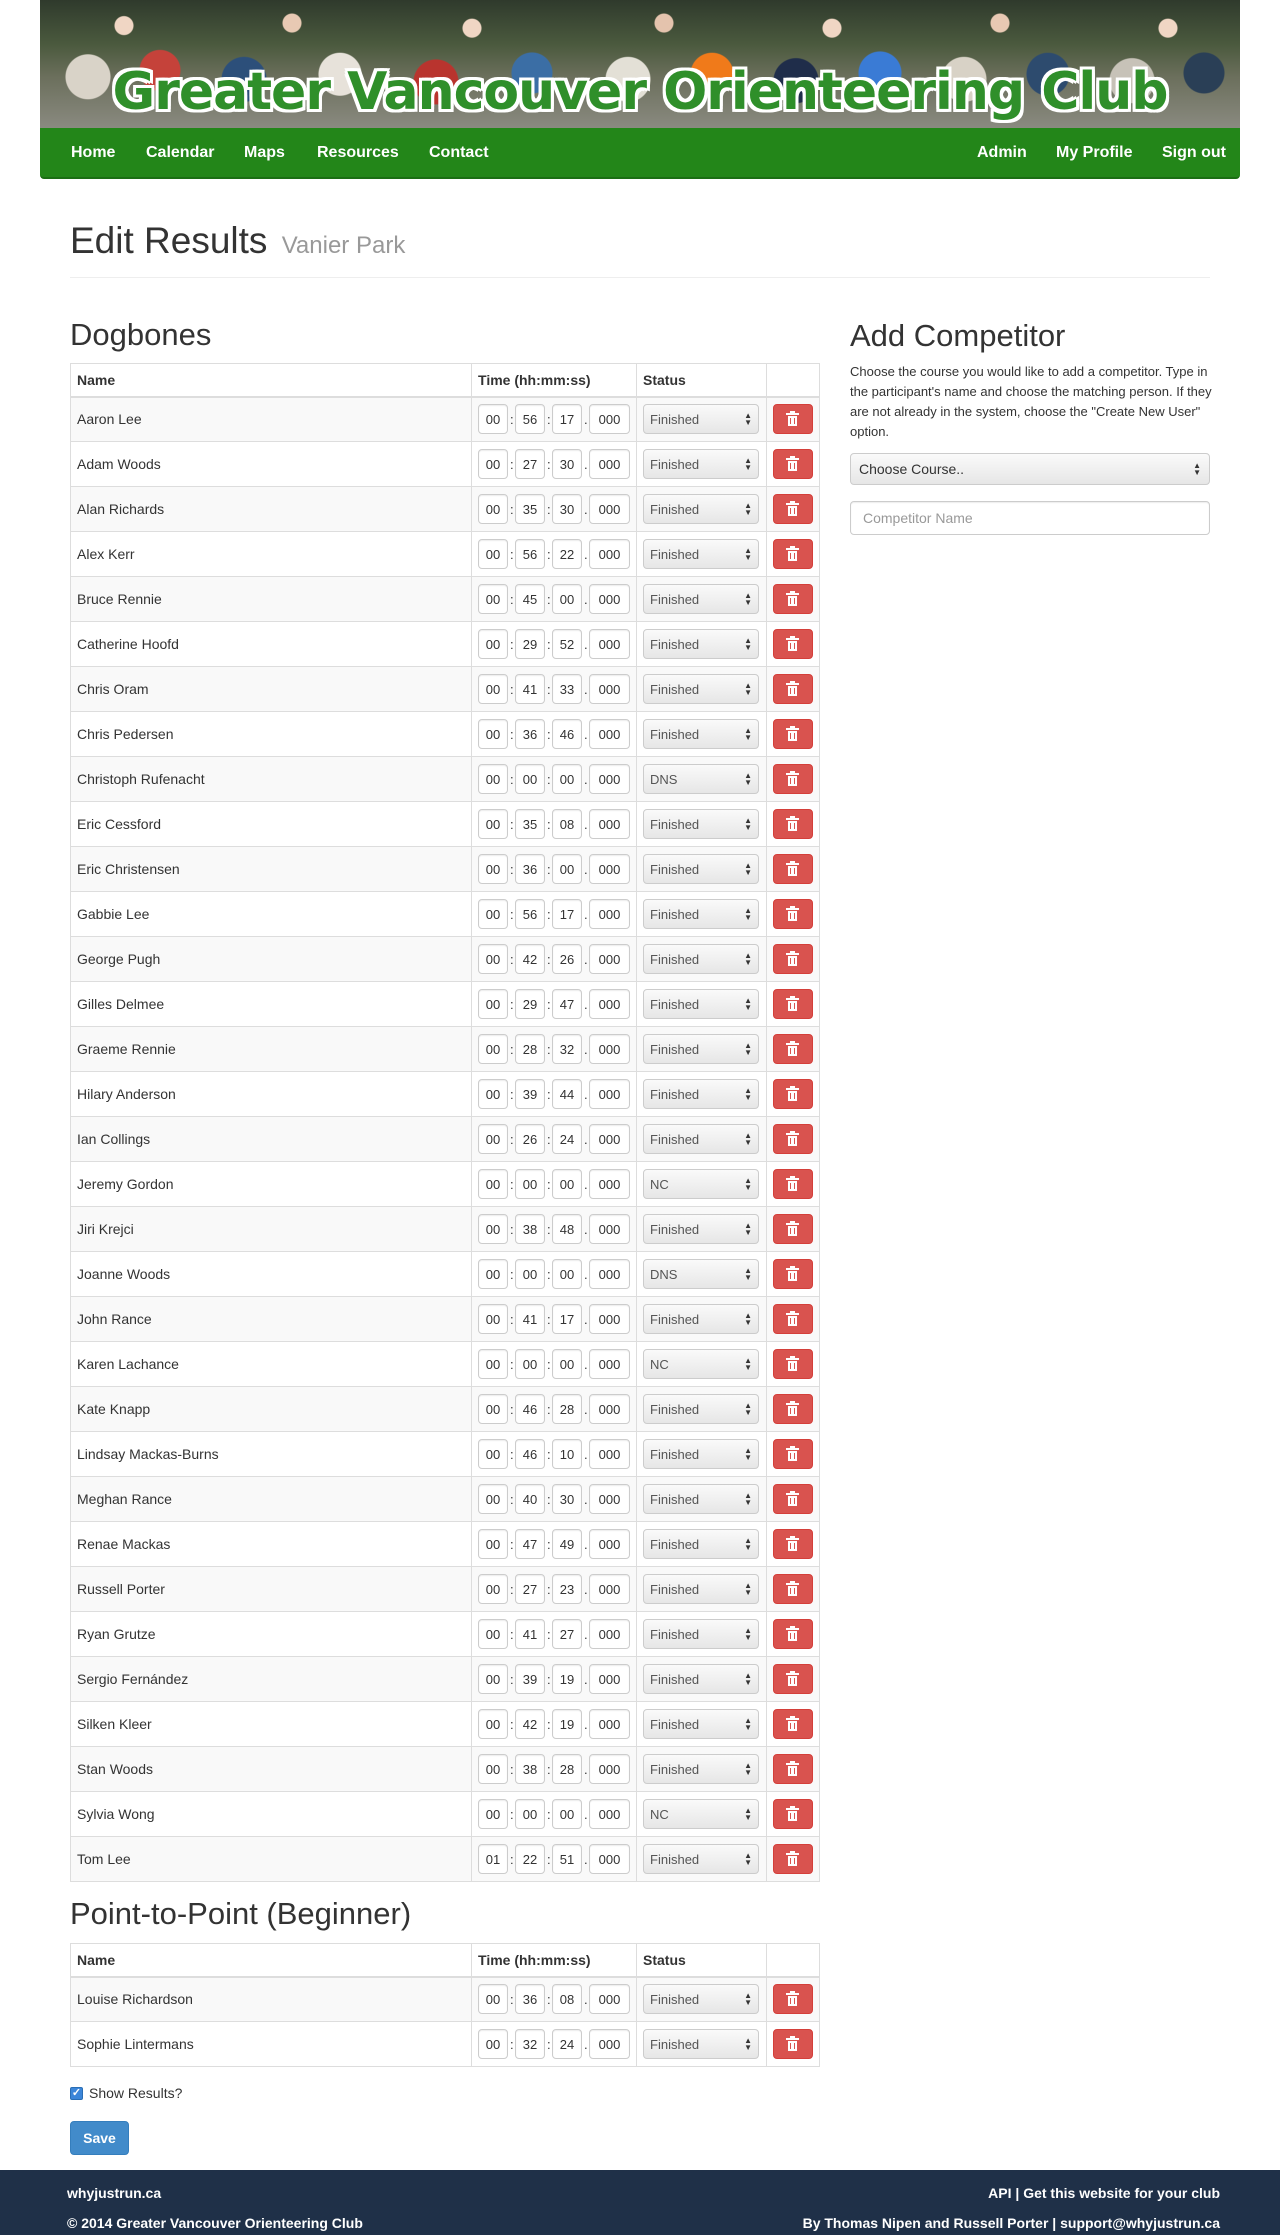 The image size is (1280, 2235). I want to click on seconds-input: 23, so click(567, 1589).